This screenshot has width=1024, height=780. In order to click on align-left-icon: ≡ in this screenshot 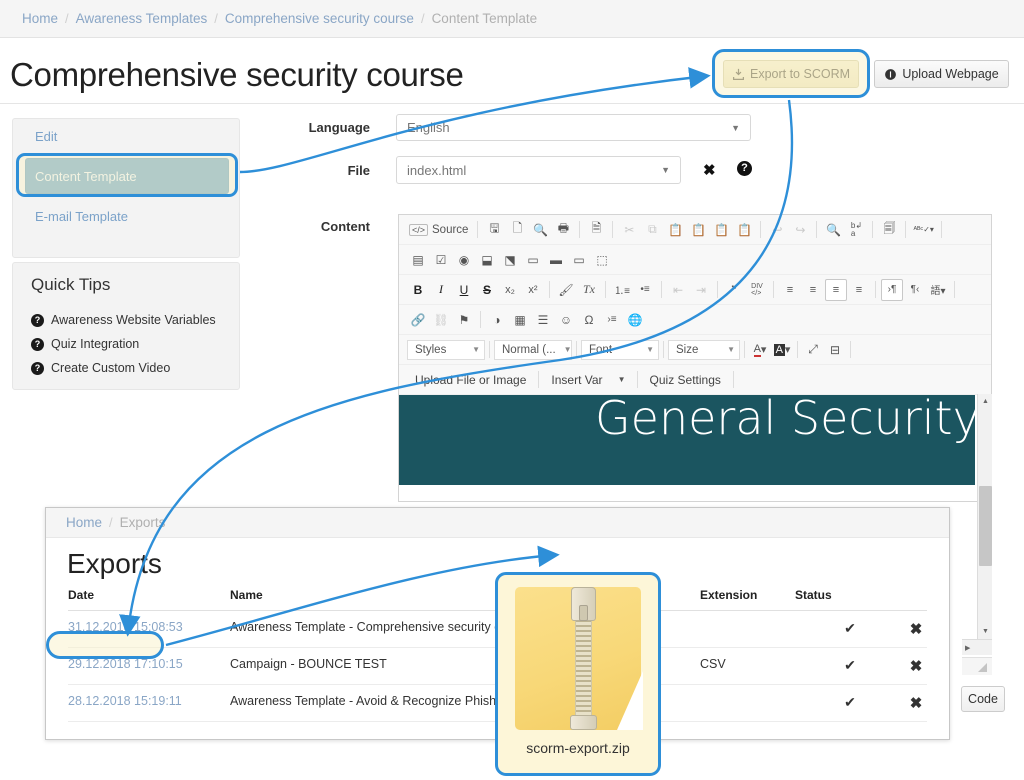, I will do `click(790, 290)`.